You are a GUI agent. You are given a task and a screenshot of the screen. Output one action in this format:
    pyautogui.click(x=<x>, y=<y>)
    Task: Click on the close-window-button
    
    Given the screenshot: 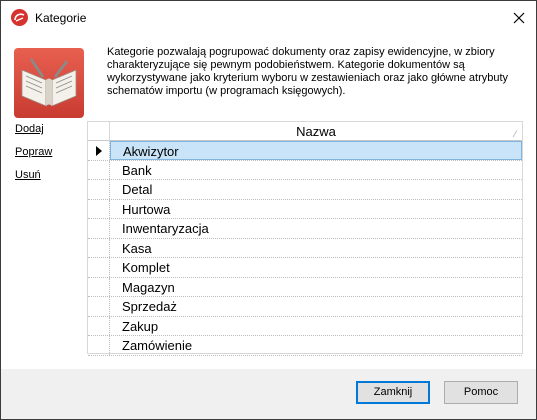 What is the action you would take?
    pyautogui.click(x=519, y=18)
    